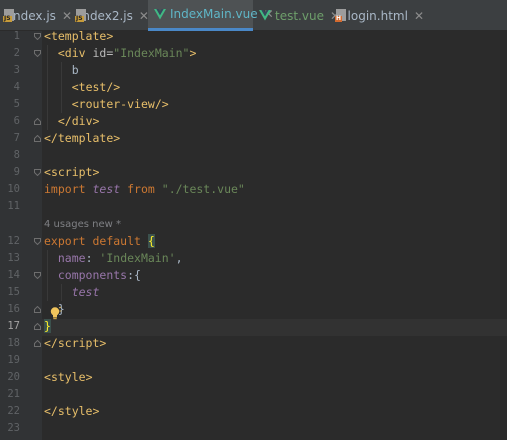 This screenshot has width=507, height=440. I want to click on javascript-file-icon: JS, so click(8, 15).